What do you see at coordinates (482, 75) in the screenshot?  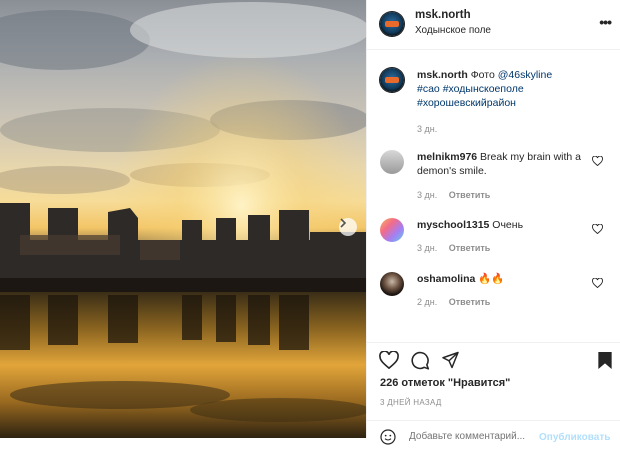 I see `caption-text: Фото` at bounding box center [482, 75].